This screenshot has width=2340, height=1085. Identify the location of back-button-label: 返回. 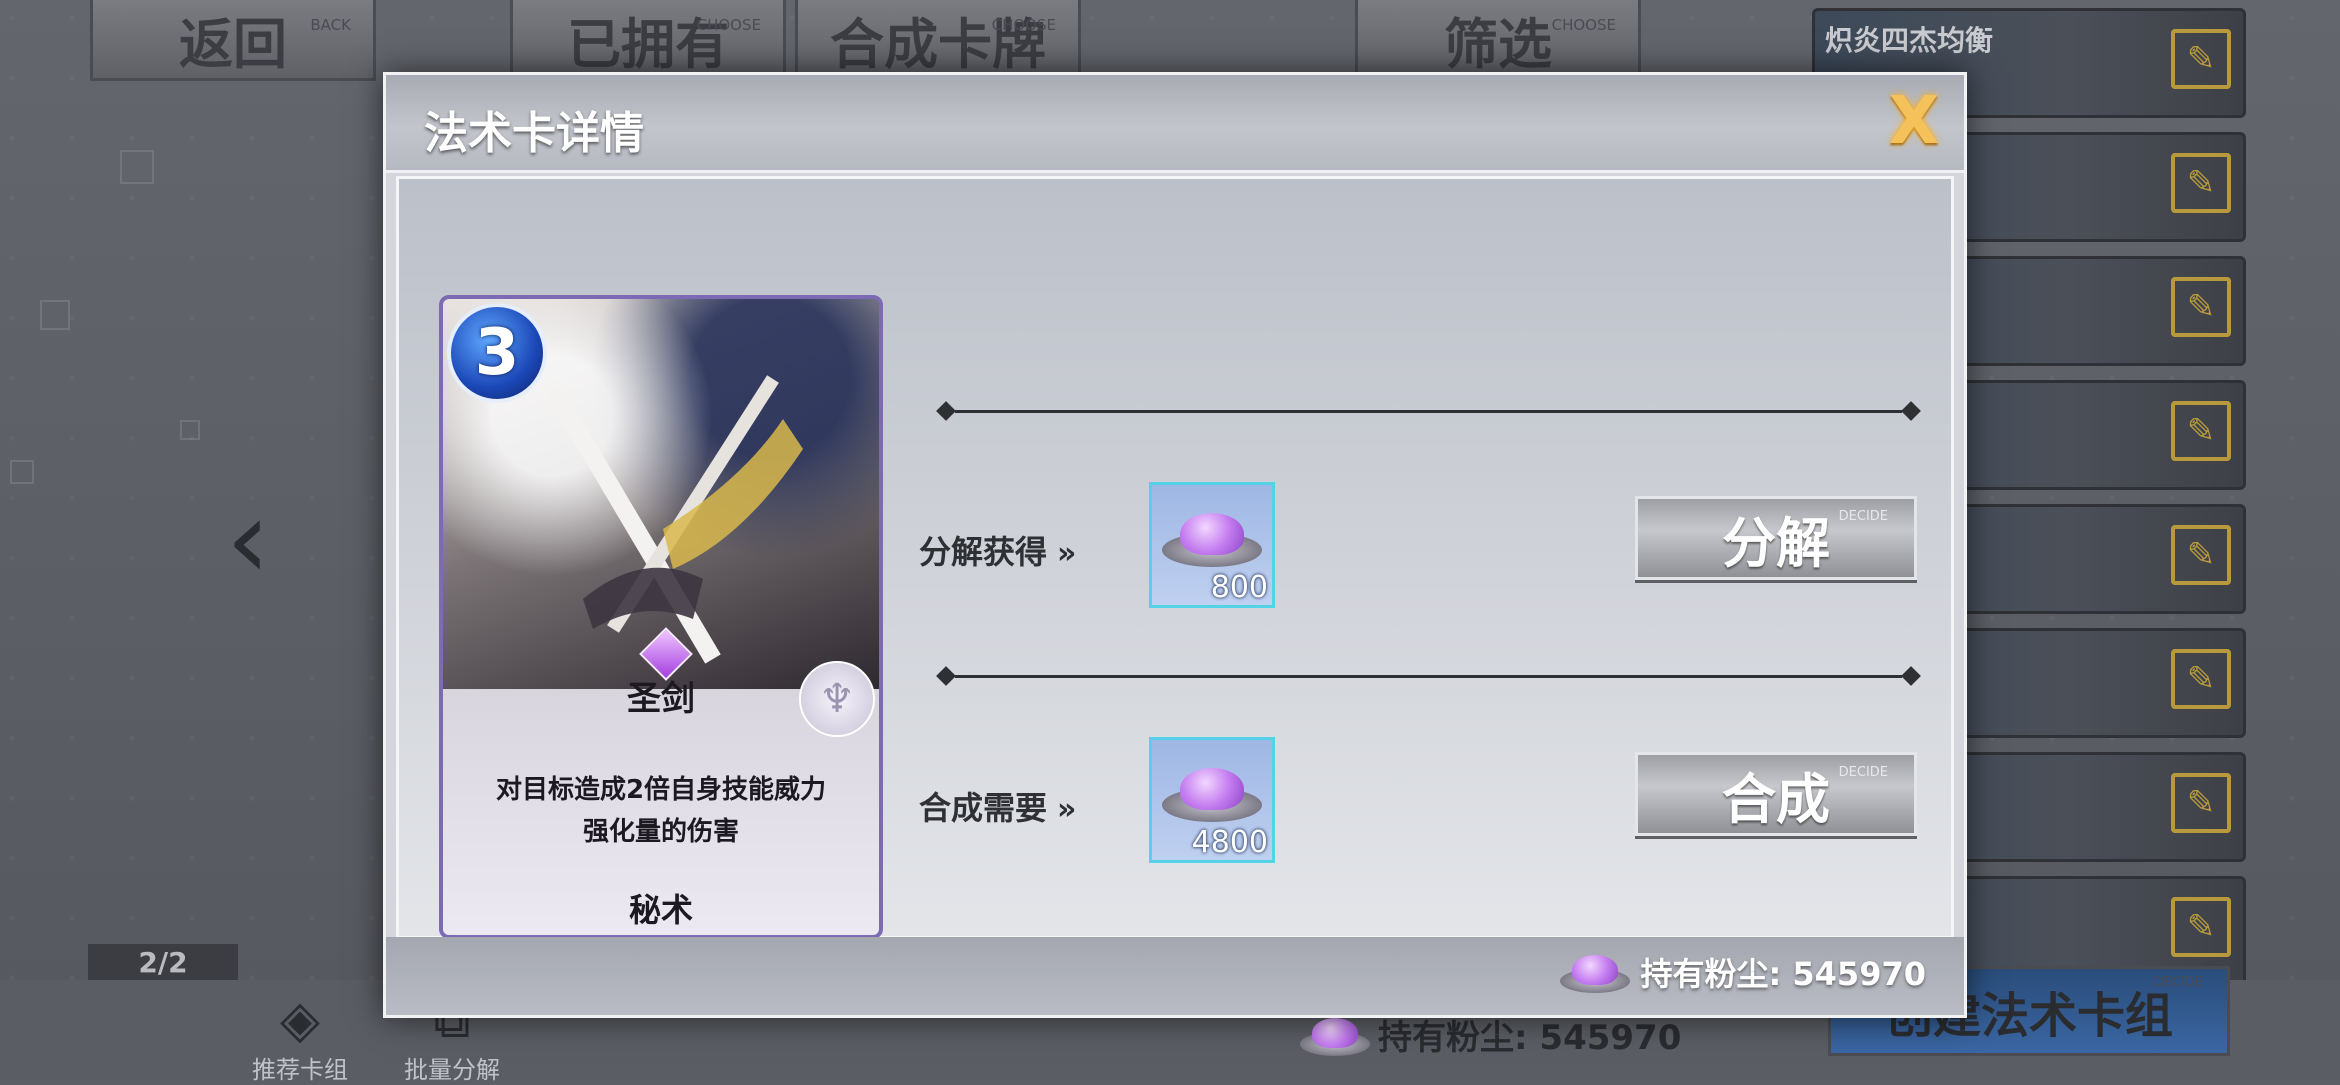
(233, 44).